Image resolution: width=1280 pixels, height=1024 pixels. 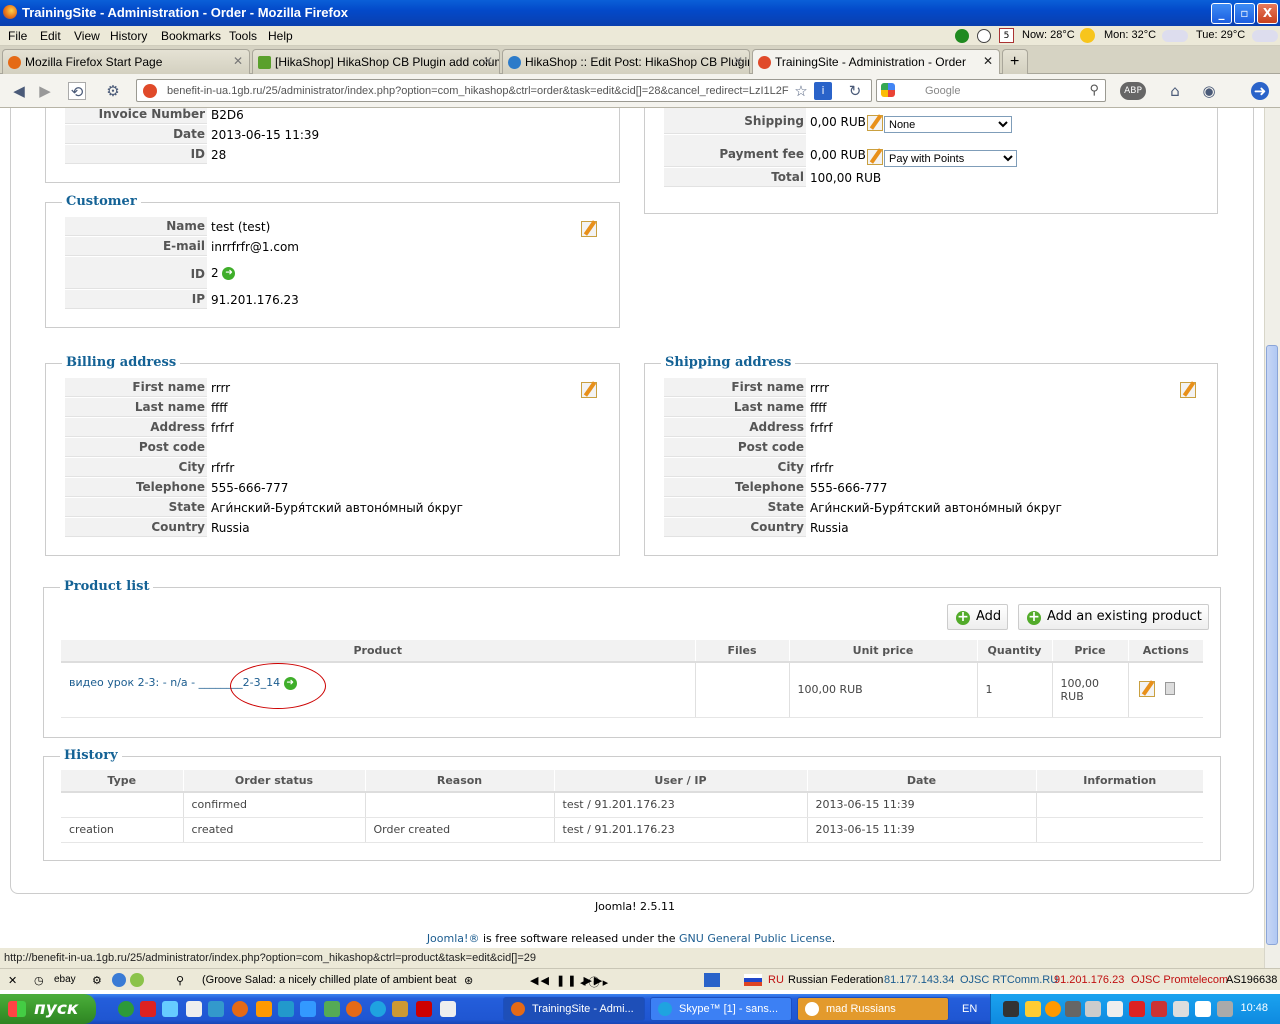 I want to click on back-icon: ◀, so click(x=19, y=91).